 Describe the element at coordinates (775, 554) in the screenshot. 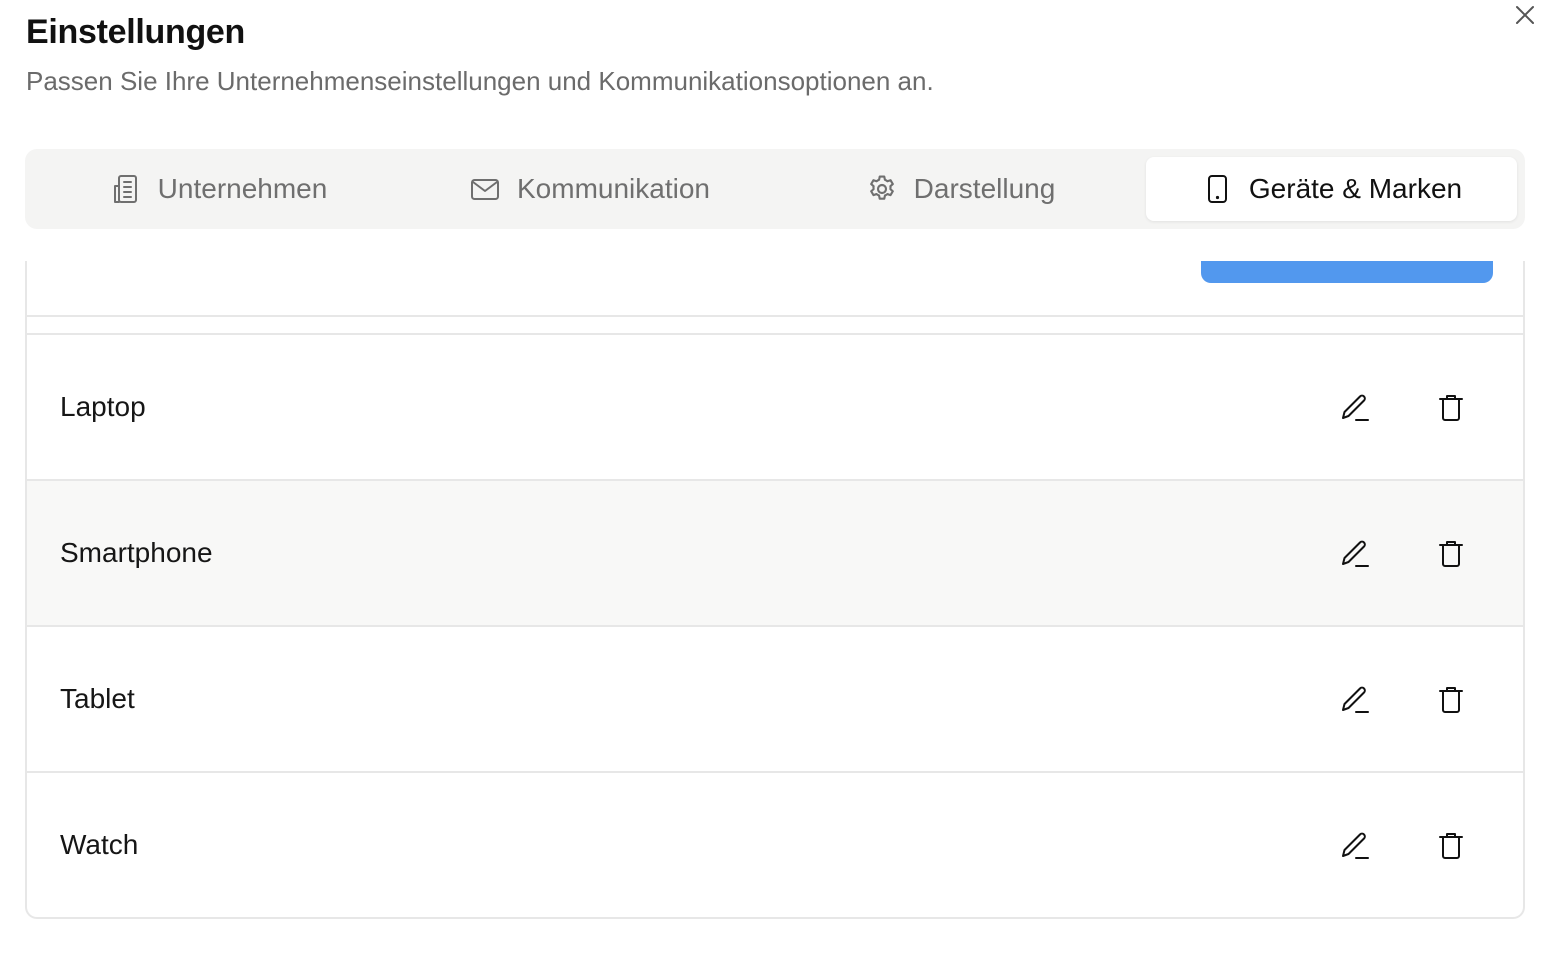

I see `list-item: Smartphone` at that location.